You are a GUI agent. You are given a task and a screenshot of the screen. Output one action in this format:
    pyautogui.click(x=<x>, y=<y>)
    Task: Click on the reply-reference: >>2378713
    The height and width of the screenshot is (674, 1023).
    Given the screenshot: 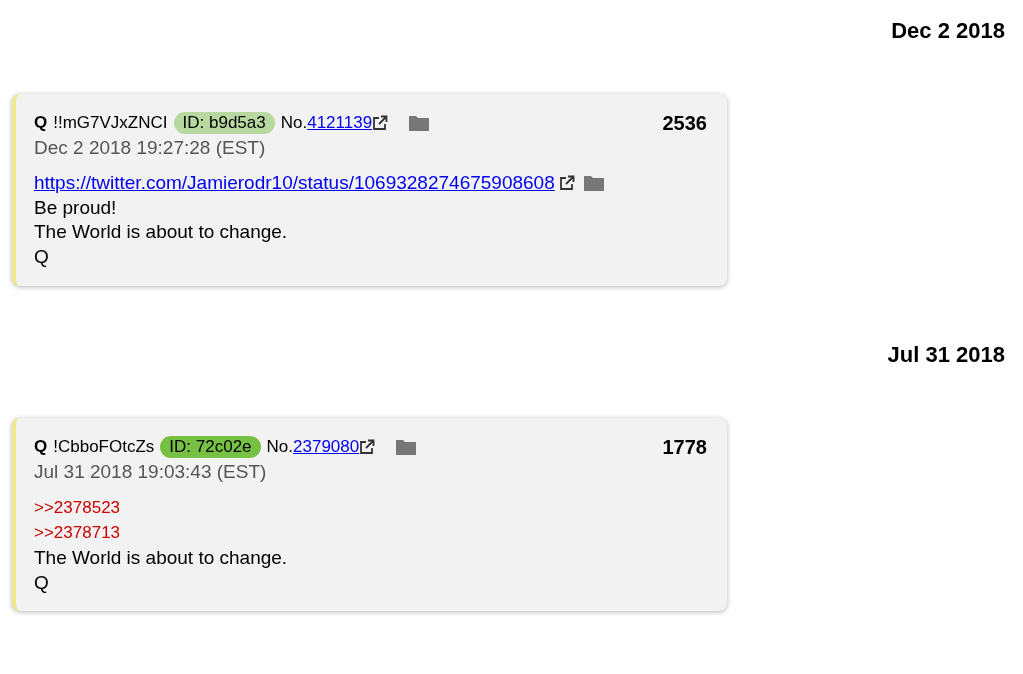 What is the action you would take?
    pyautogui.click(x=77, y=533)
    